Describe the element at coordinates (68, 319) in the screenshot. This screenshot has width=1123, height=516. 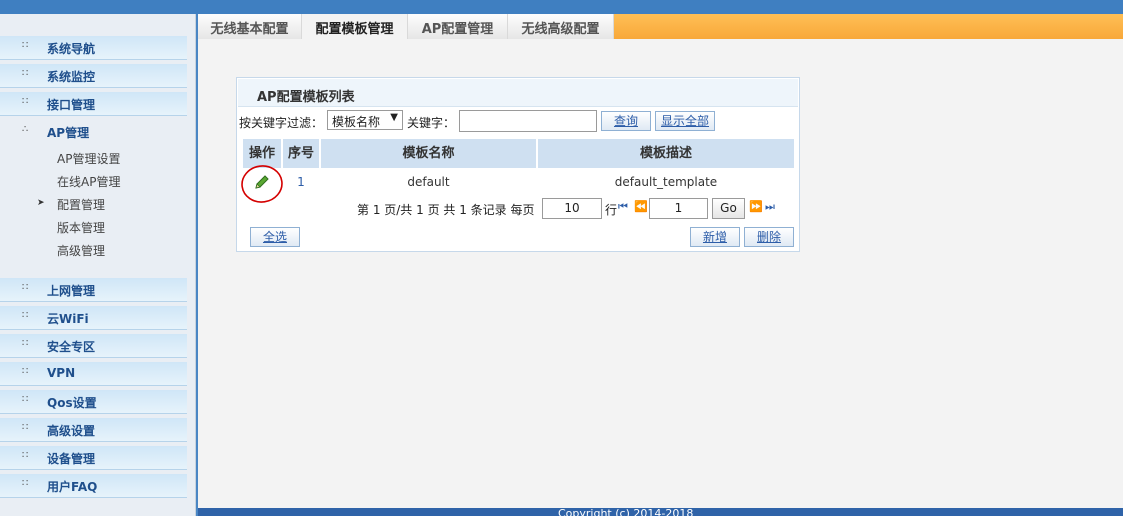
I see `sidebar-item-label: 云WiFi` at that location.